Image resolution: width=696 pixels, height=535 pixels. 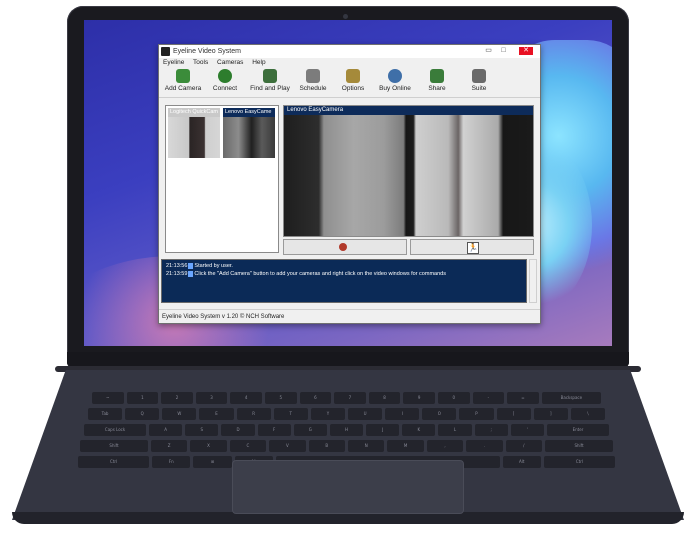 What do you see at coordinates (327, 414) in the screenshot?
I see `keyboard-key: Y` at bounding box center [327, 414].